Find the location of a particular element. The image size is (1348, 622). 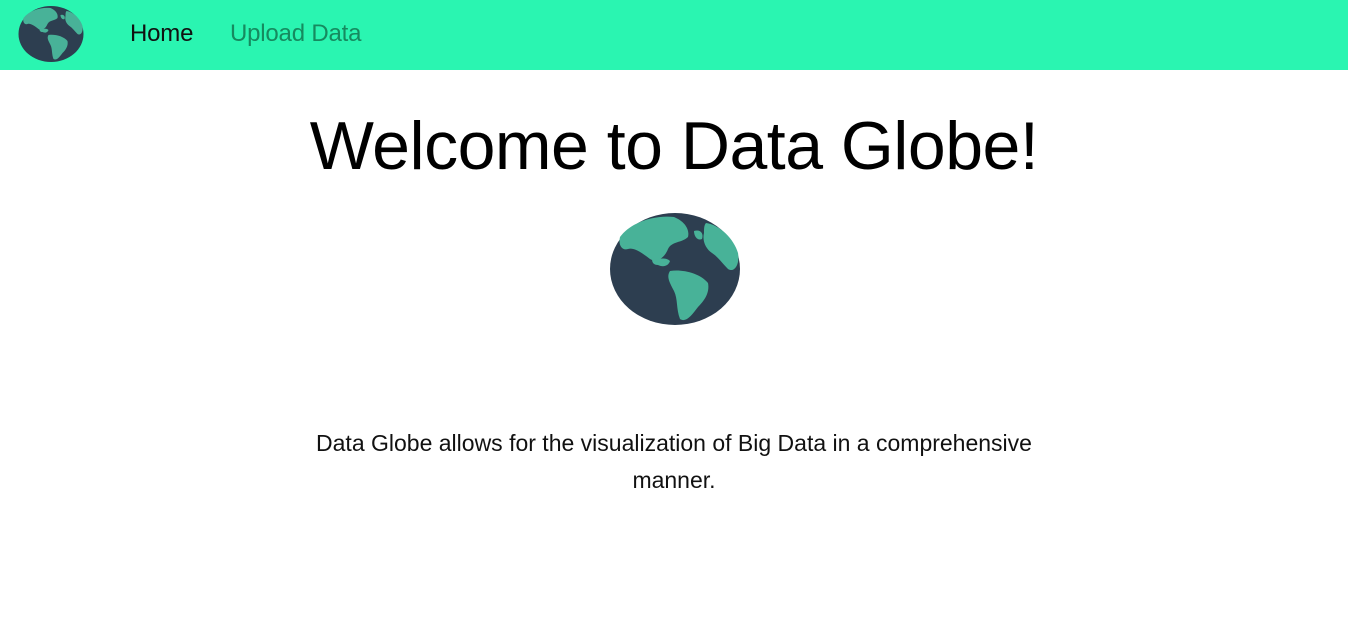

logo-link is located at coordinates (51, 34).